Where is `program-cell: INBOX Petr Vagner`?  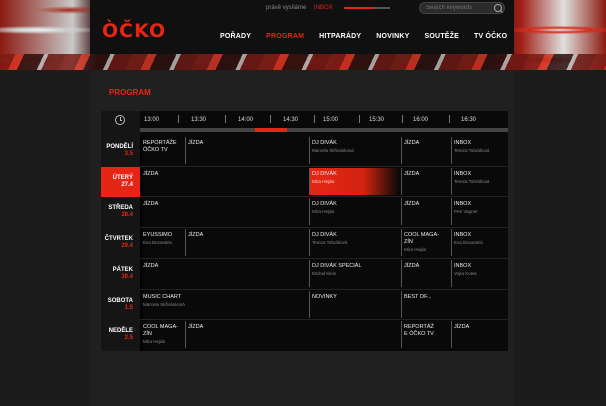
program-cell: INBOX Petr Vagner is located at coordinates (479, 212).